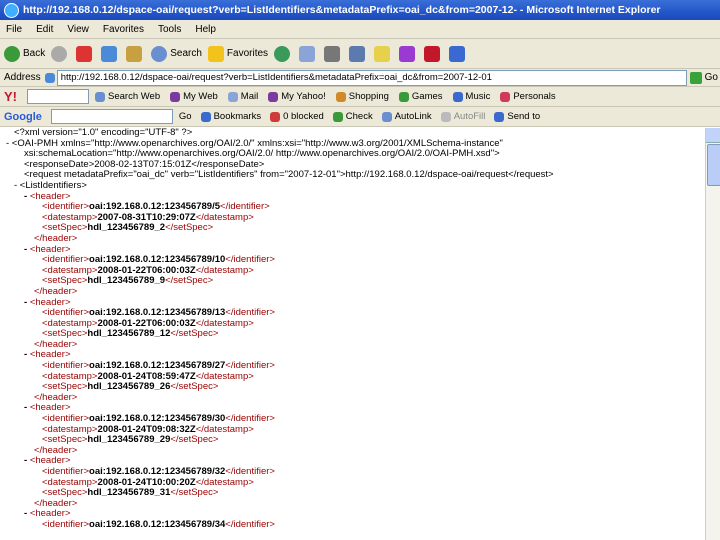 The height and width of the screenshot is (540, 720). Describe the element at coordinates (205, 29) in the screenshot. I see `menu-help: Help` at that location.